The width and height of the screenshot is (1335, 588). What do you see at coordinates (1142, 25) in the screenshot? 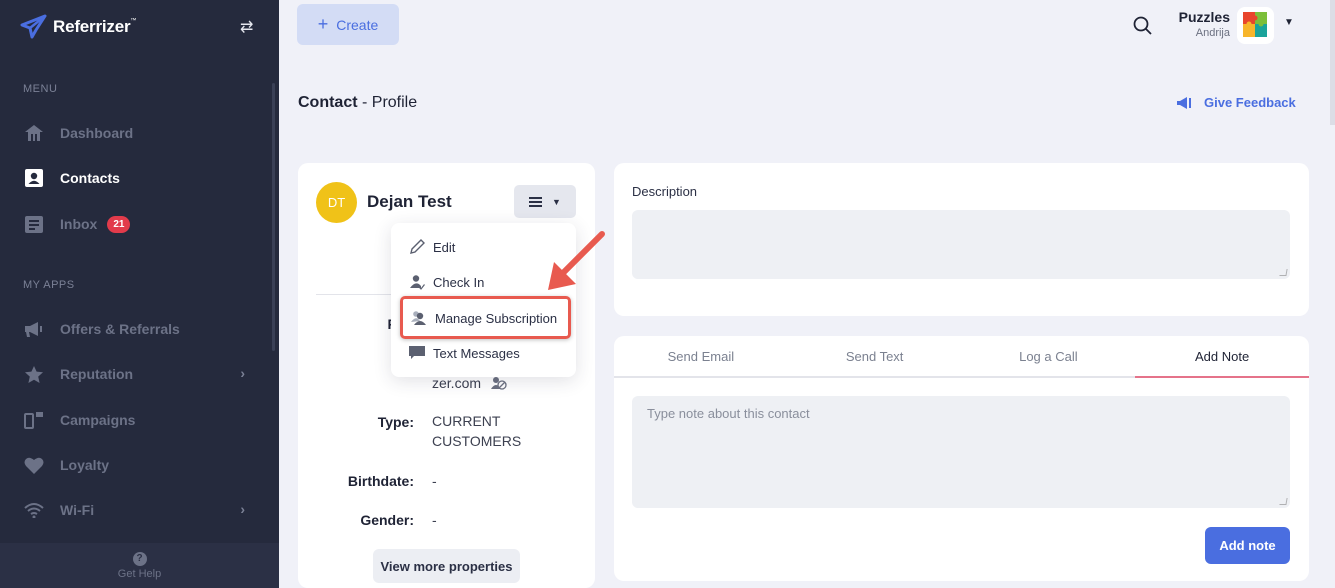
I see `search-icon` at bounding box center [1142, 25].